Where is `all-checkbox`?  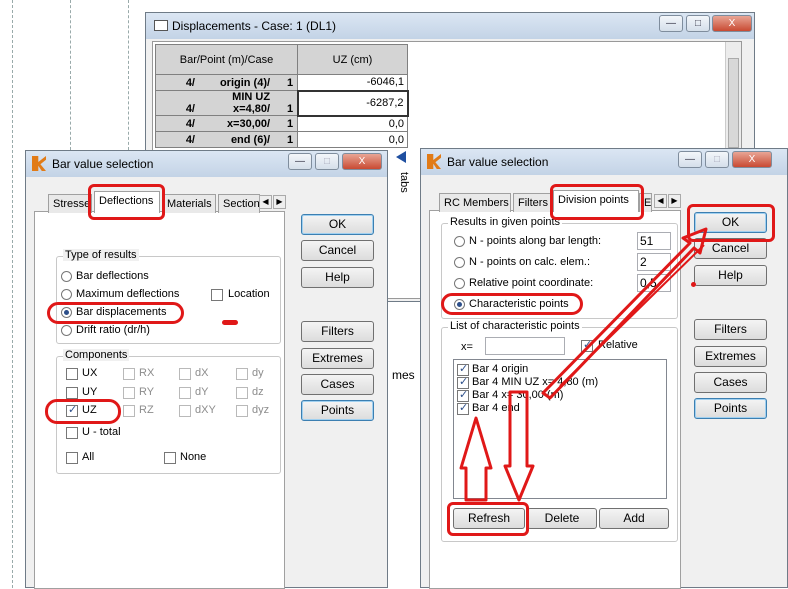
all-checkbox is located at coordinates (72, 458).